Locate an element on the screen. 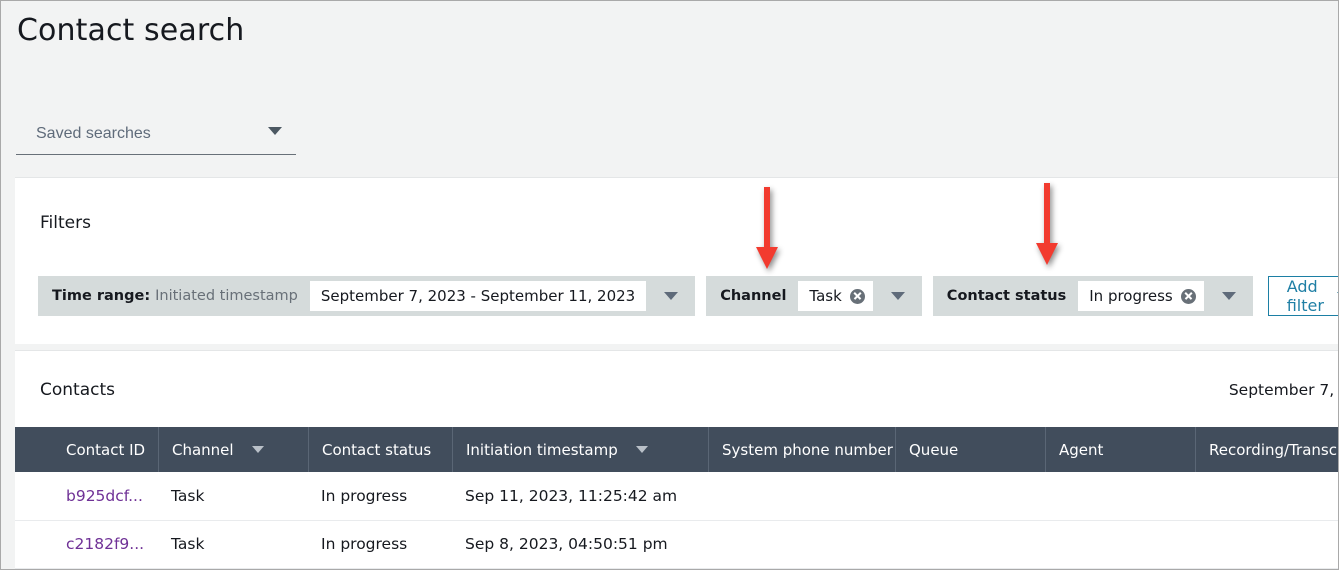 This screenshot has width=1339, height=570. saved-searches-label: Saved searches is located at coordinates (93, 133).